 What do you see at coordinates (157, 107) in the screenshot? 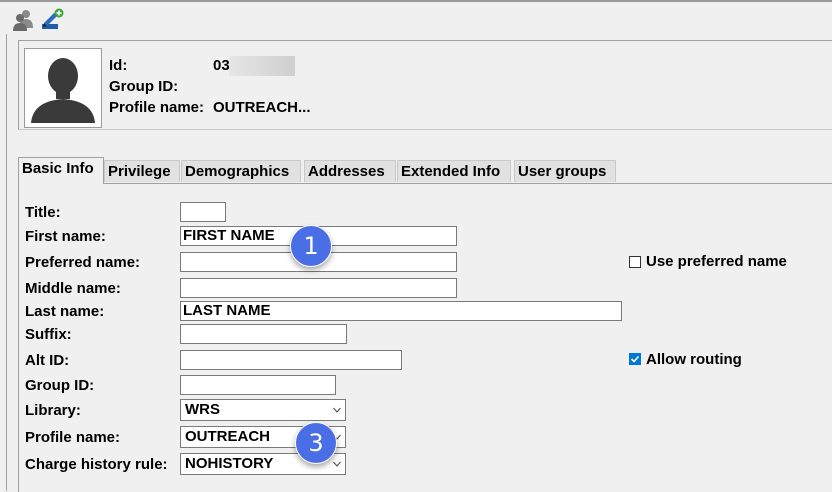
I see `profile-name-label: Profile name:` at bounding box center [157, 107].